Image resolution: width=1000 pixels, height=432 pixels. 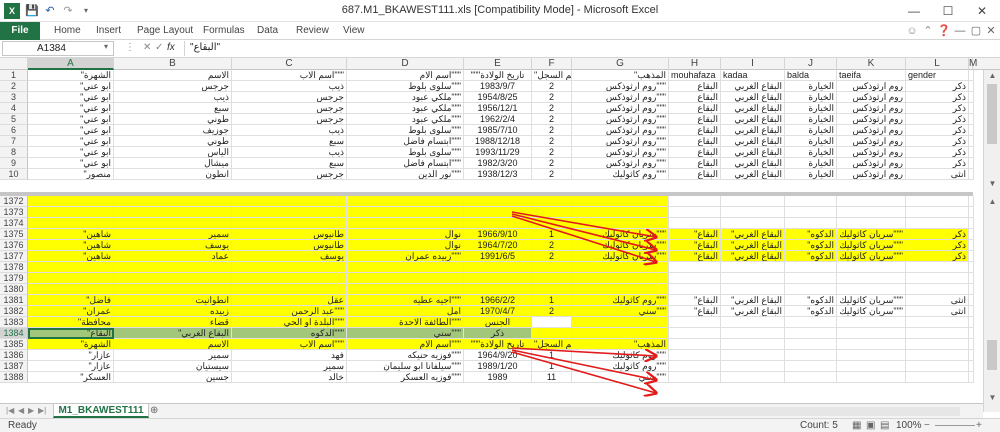 I want to click on cell-a1387: عازار", so click(x=71, y=366).